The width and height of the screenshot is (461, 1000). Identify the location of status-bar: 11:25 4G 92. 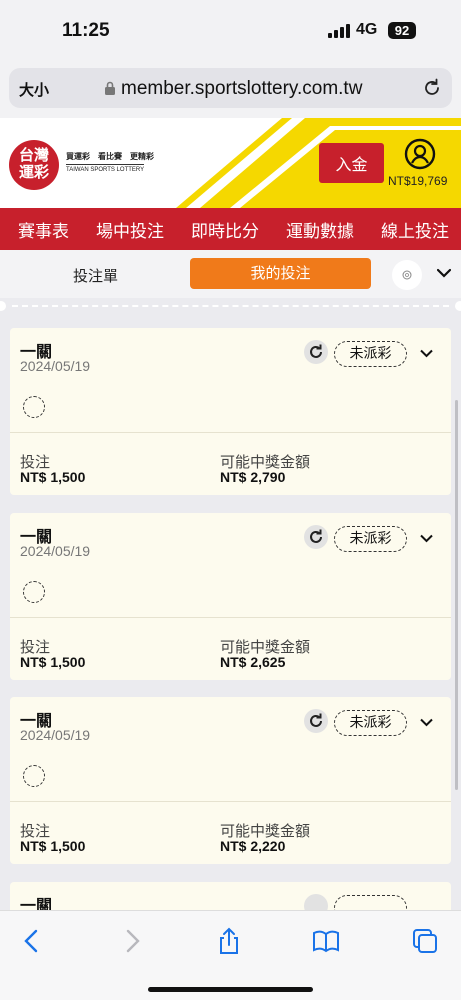
(230, 31).